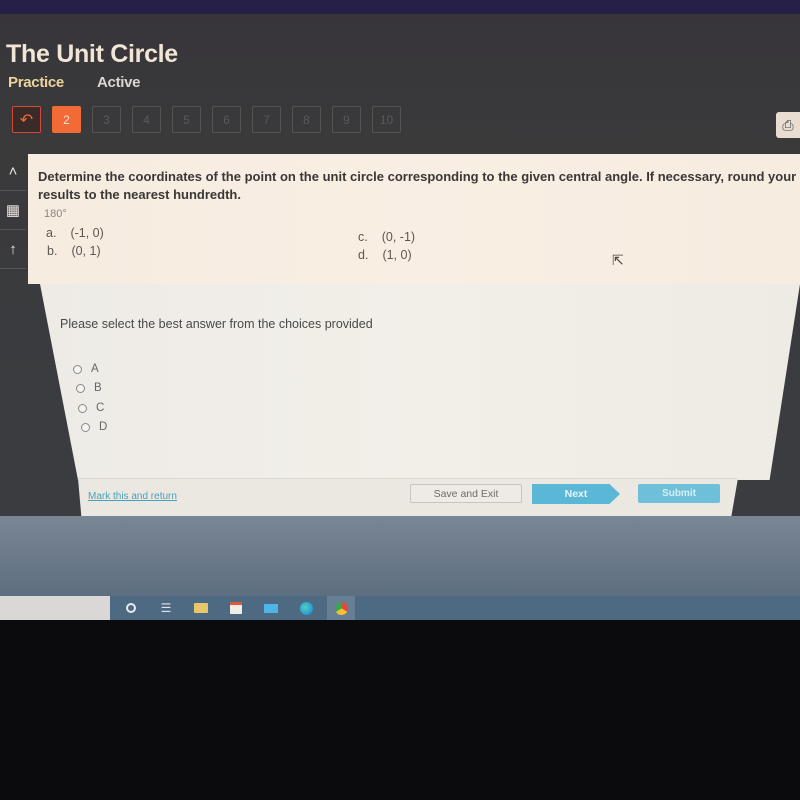 This screenshot has height=800, width=800. I want to click on question-navigator: ↶ 2 3 4 5 6 7 8 9 10, so click(206, 119).